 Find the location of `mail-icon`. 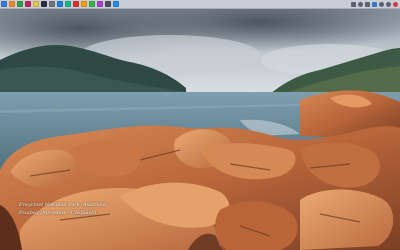

mail-icon is located at coordinates (20, 4).